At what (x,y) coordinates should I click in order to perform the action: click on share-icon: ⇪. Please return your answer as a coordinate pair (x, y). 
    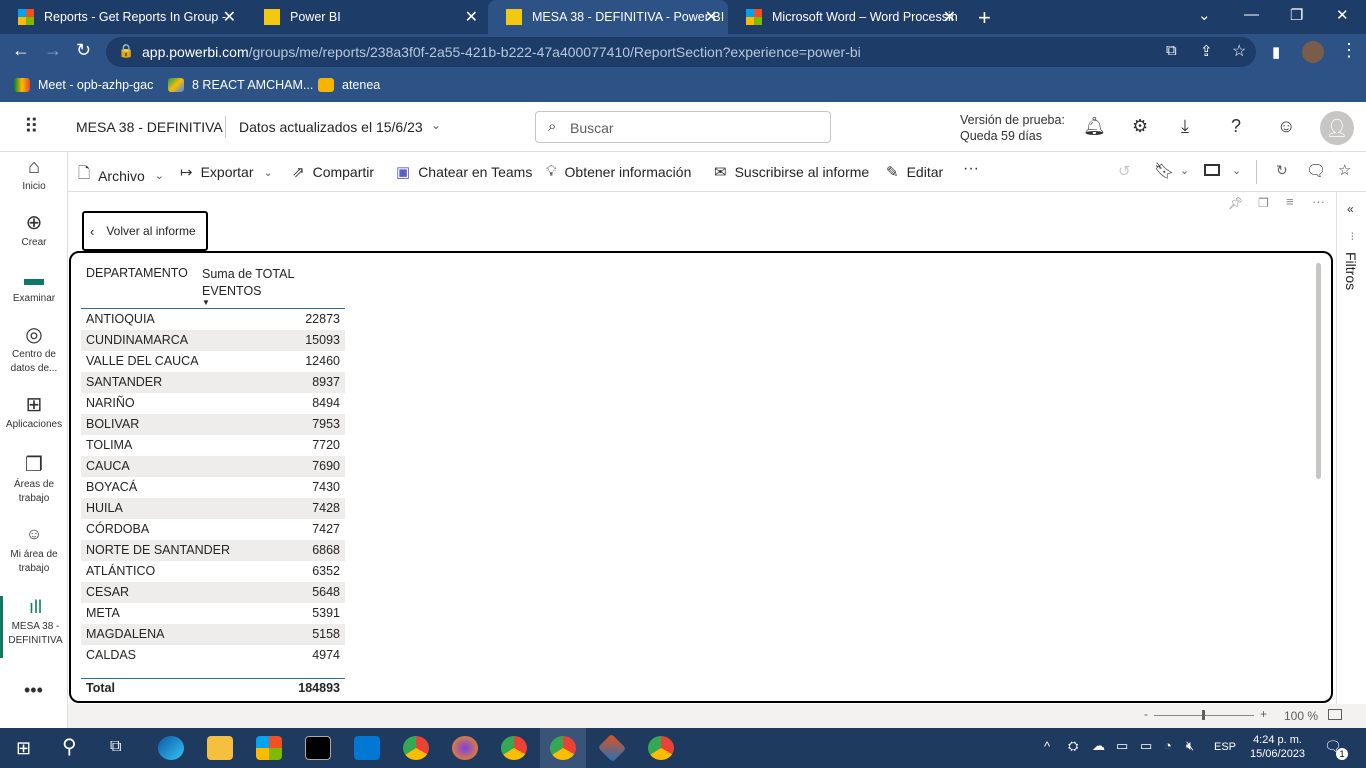
    Looking at the image, I should click on (1206, 51).